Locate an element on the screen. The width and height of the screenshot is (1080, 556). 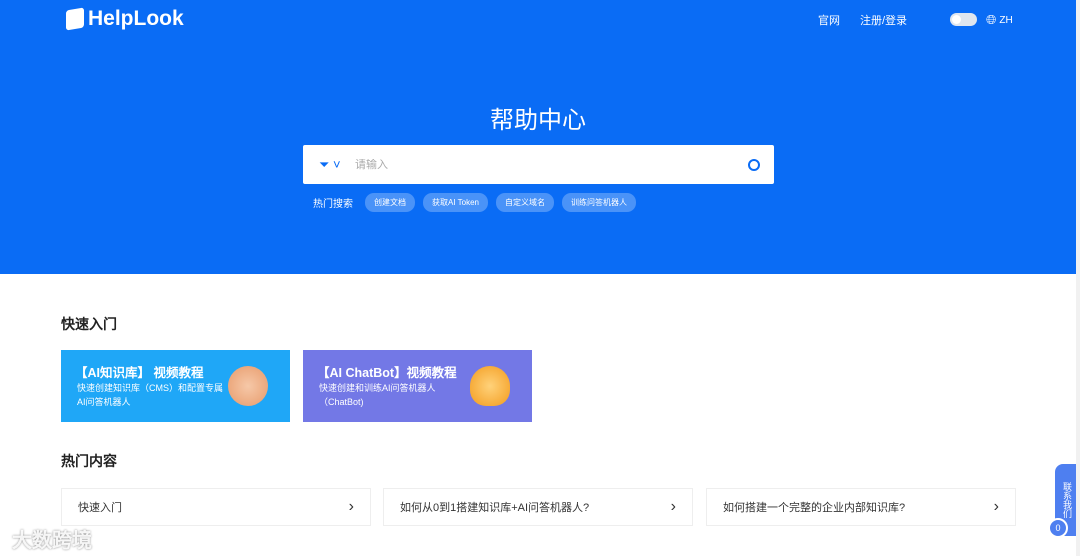
card-ai-chatbot: 【AI ChatBot】视频教程 快速创建和训练AI问答机器人（ChatBot) is located at coordinates (417, 386).